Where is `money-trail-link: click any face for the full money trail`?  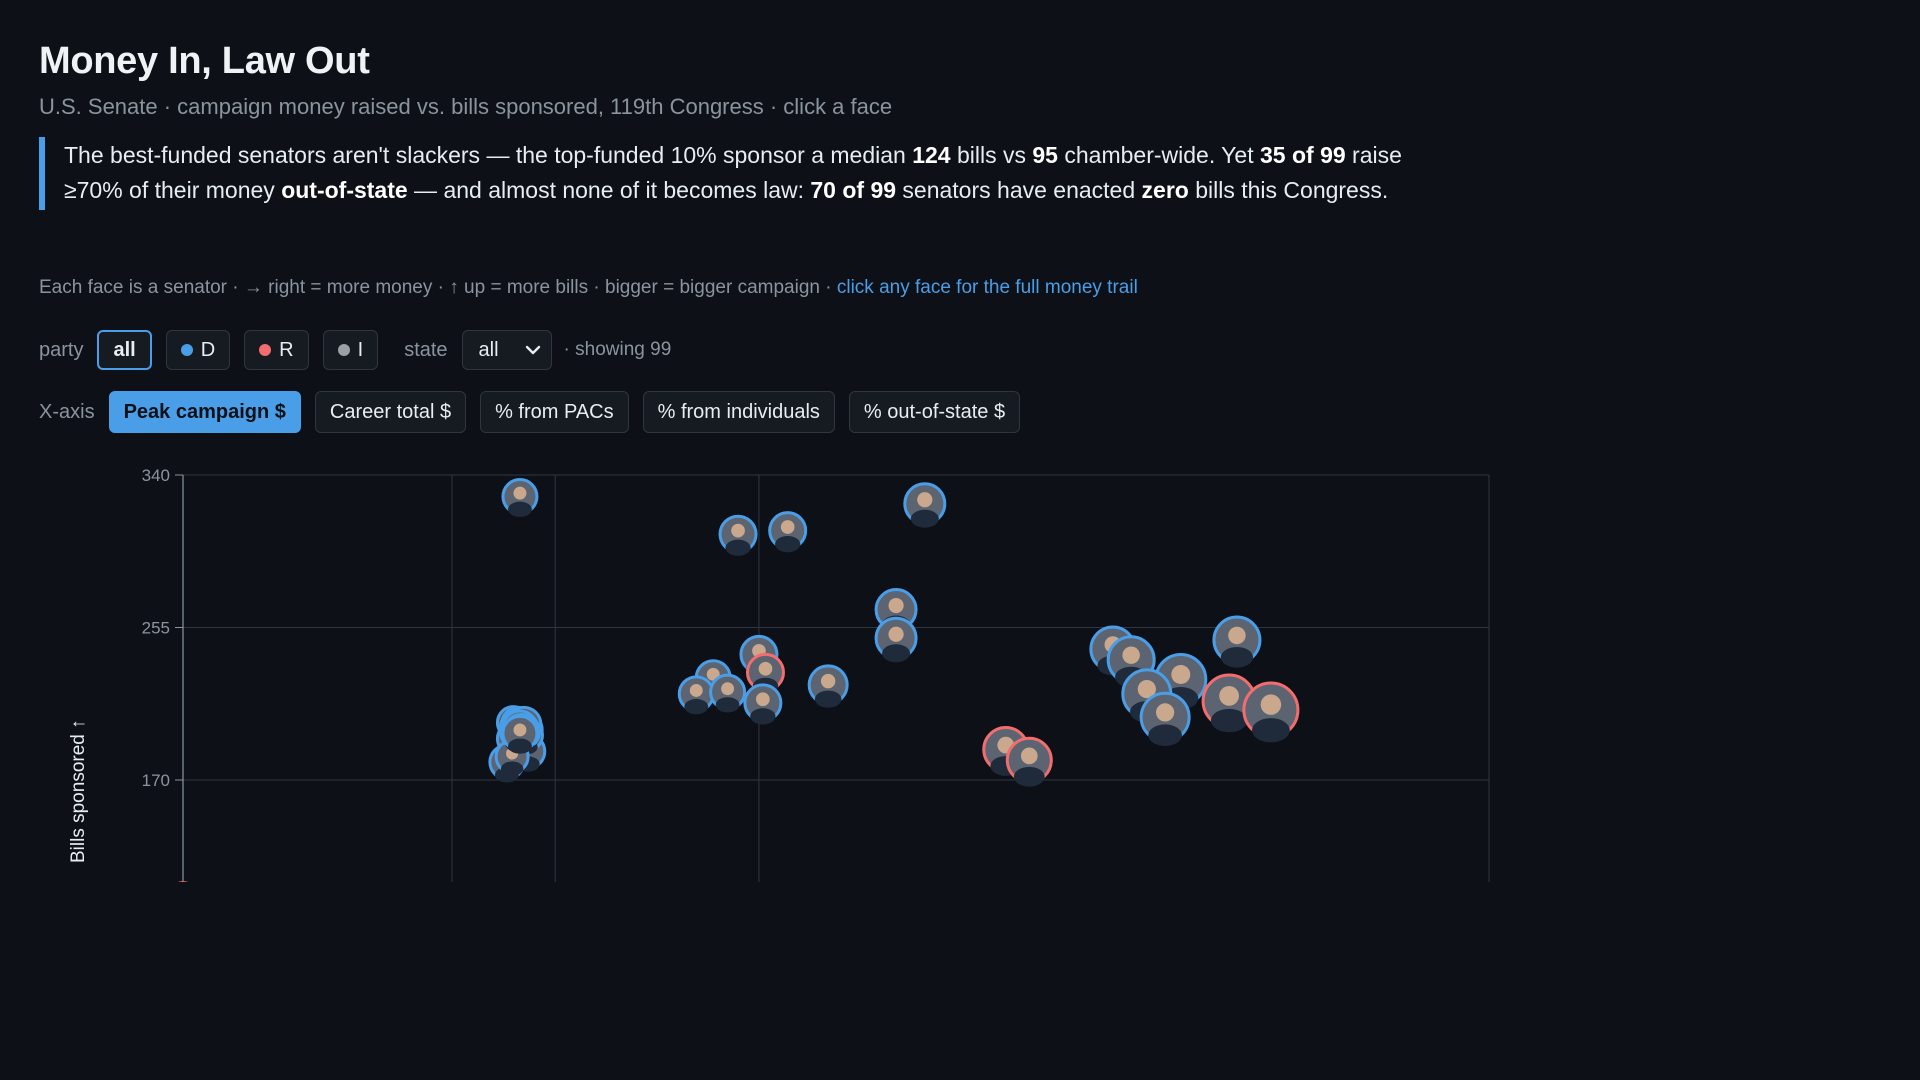
money-trail-link: click any face for the full money trail is located at coordinates (987, 287).